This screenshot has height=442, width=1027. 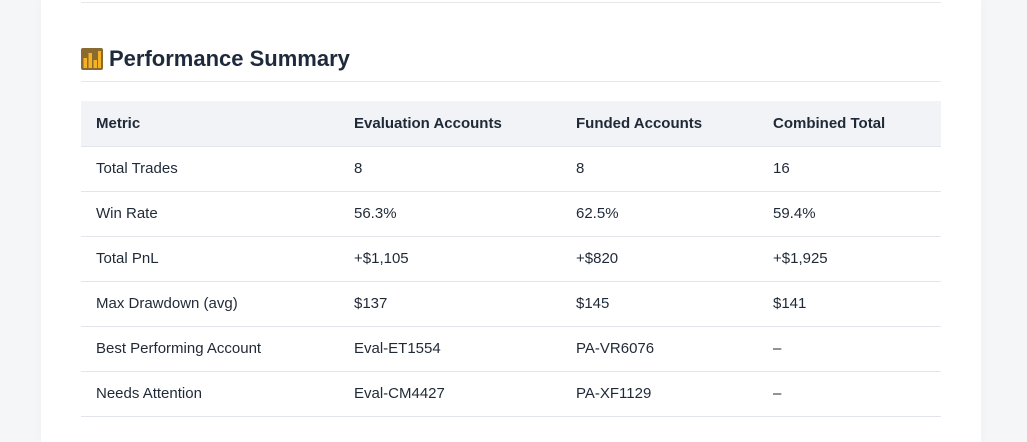 What do you see at coordinates (210, 214) in the screenshot?
I see `table-cell-metric: Win Rate` at bounding box center [210, 214].